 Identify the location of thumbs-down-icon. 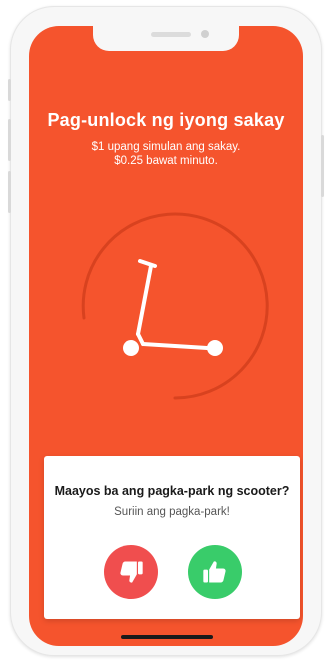
(131, 572).